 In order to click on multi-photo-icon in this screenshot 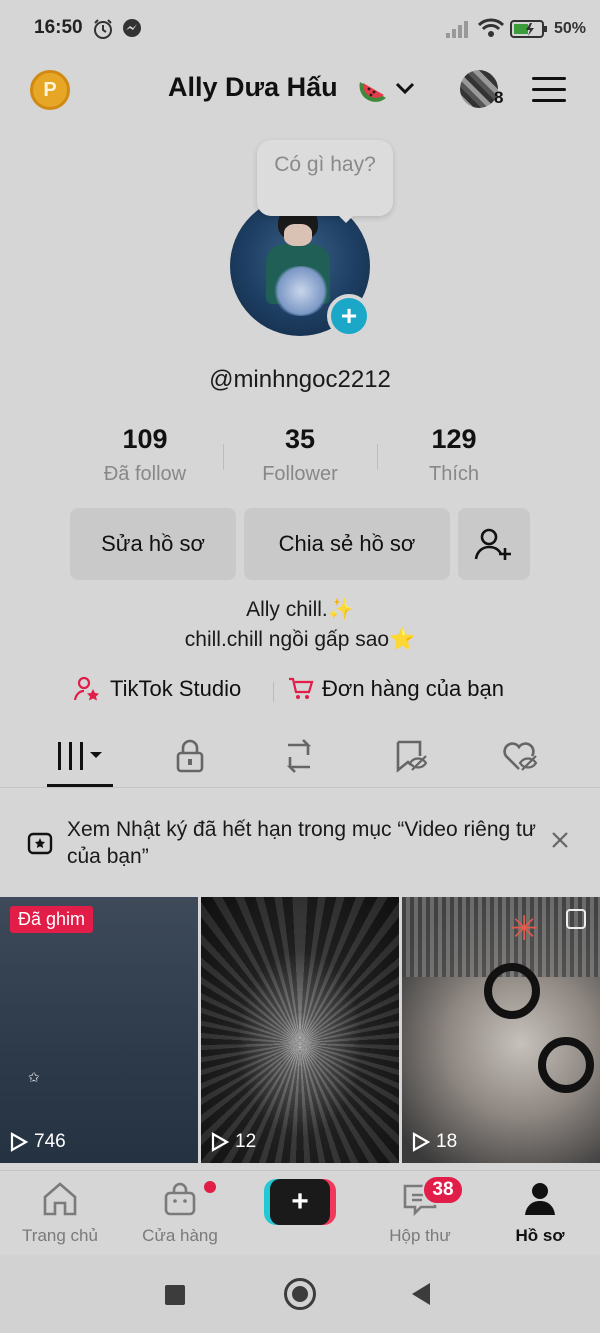, I will do `click(576, 919)`.